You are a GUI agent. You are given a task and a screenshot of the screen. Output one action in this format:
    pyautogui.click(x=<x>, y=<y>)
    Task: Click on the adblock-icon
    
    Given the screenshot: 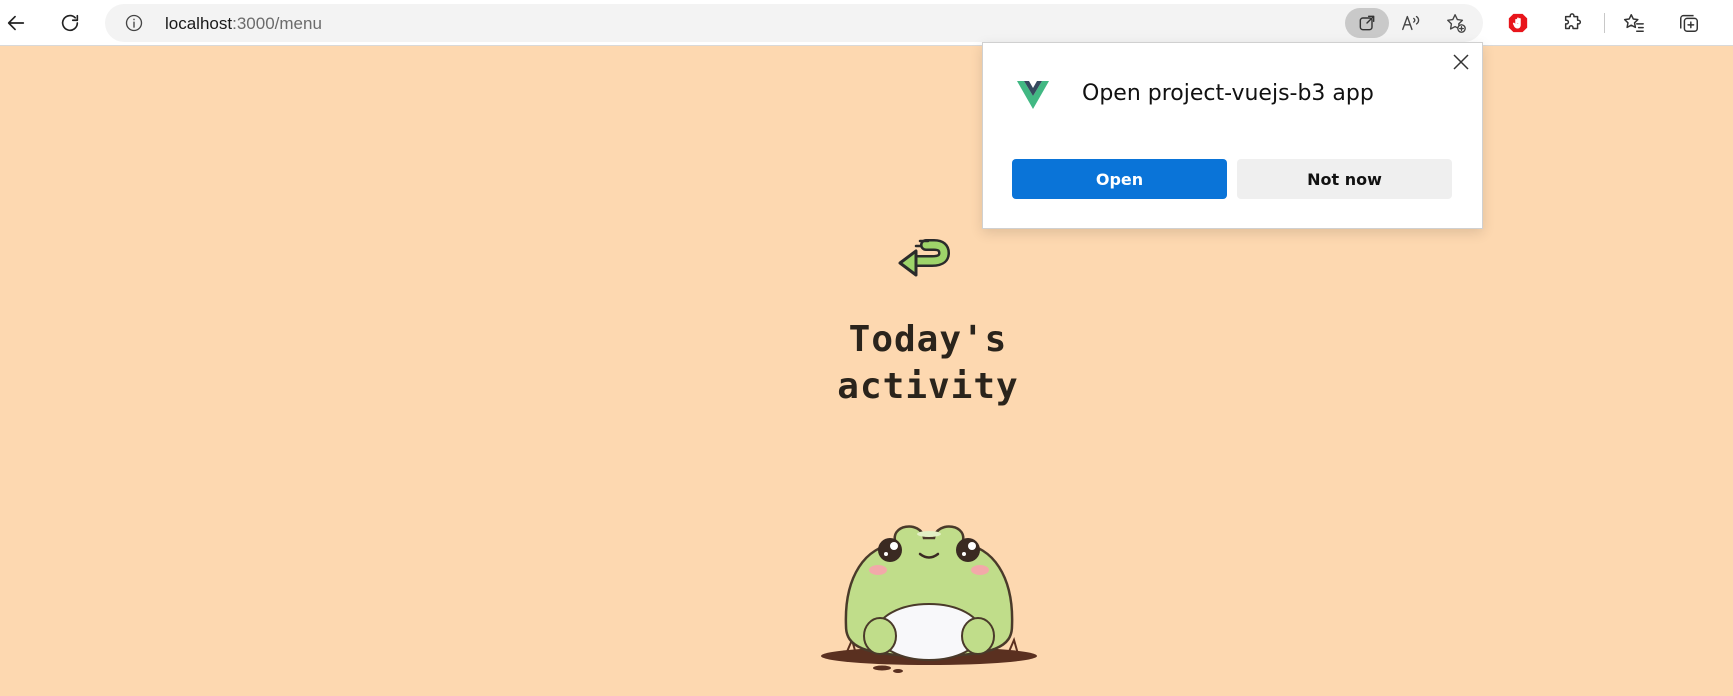 What is the action you would take?
    pyautogui.click(x=1518, y=23)
    